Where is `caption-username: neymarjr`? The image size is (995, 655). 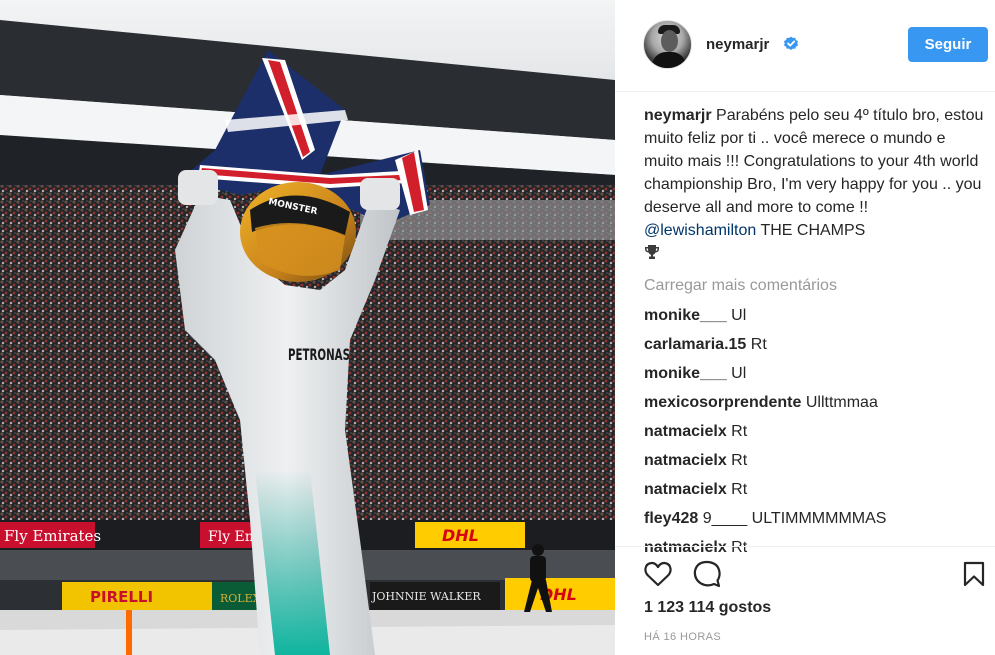 caption-username: neymarjr is located at coordinates (678, 115).